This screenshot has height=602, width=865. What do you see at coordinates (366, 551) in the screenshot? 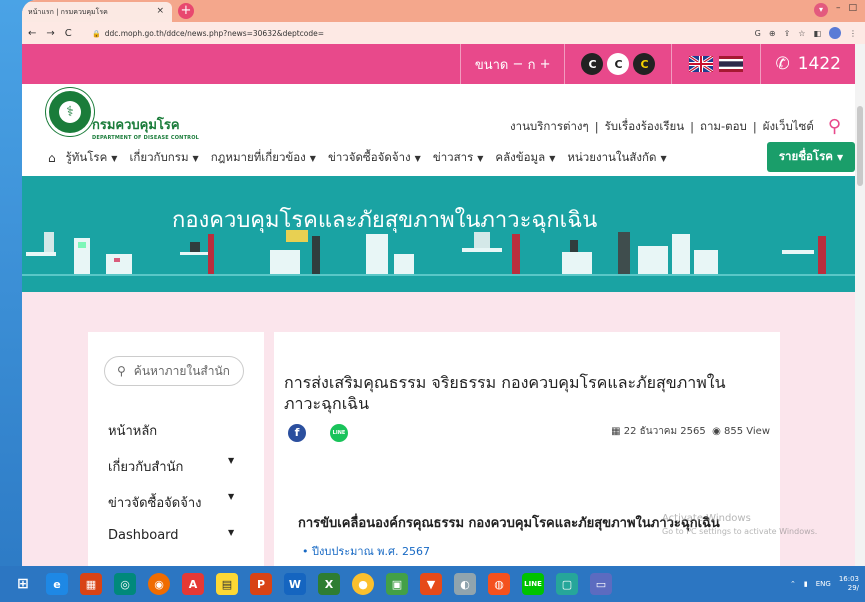
I see `fiscal-year-link: • ปีงบประมาณ พ.ศ. 2567` at bounding box center [366, 551].